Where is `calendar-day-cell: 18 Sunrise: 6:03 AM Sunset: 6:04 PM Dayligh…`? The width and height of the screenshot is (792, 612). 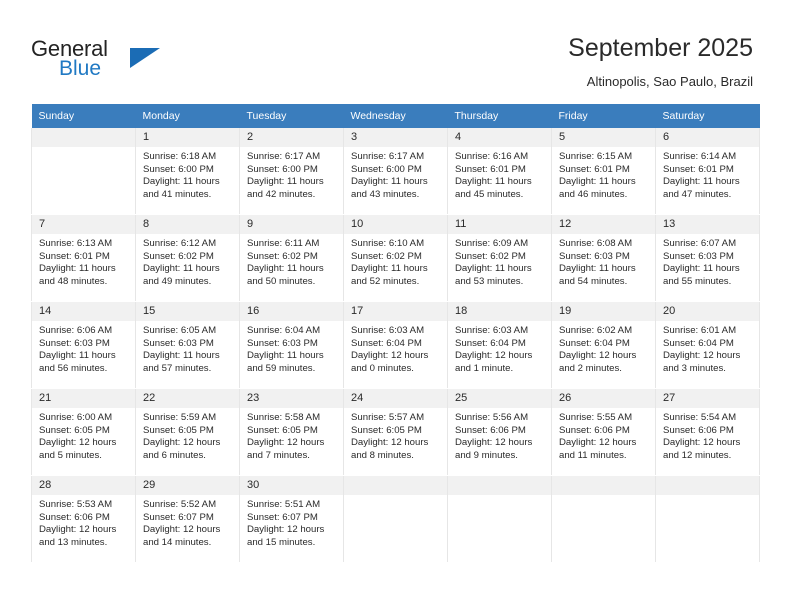
calendar-day-cell: 18 Sunrise: 6:03 AM Sunset: 6:04 PM Dayligh… is located at coordinates (499, 345).